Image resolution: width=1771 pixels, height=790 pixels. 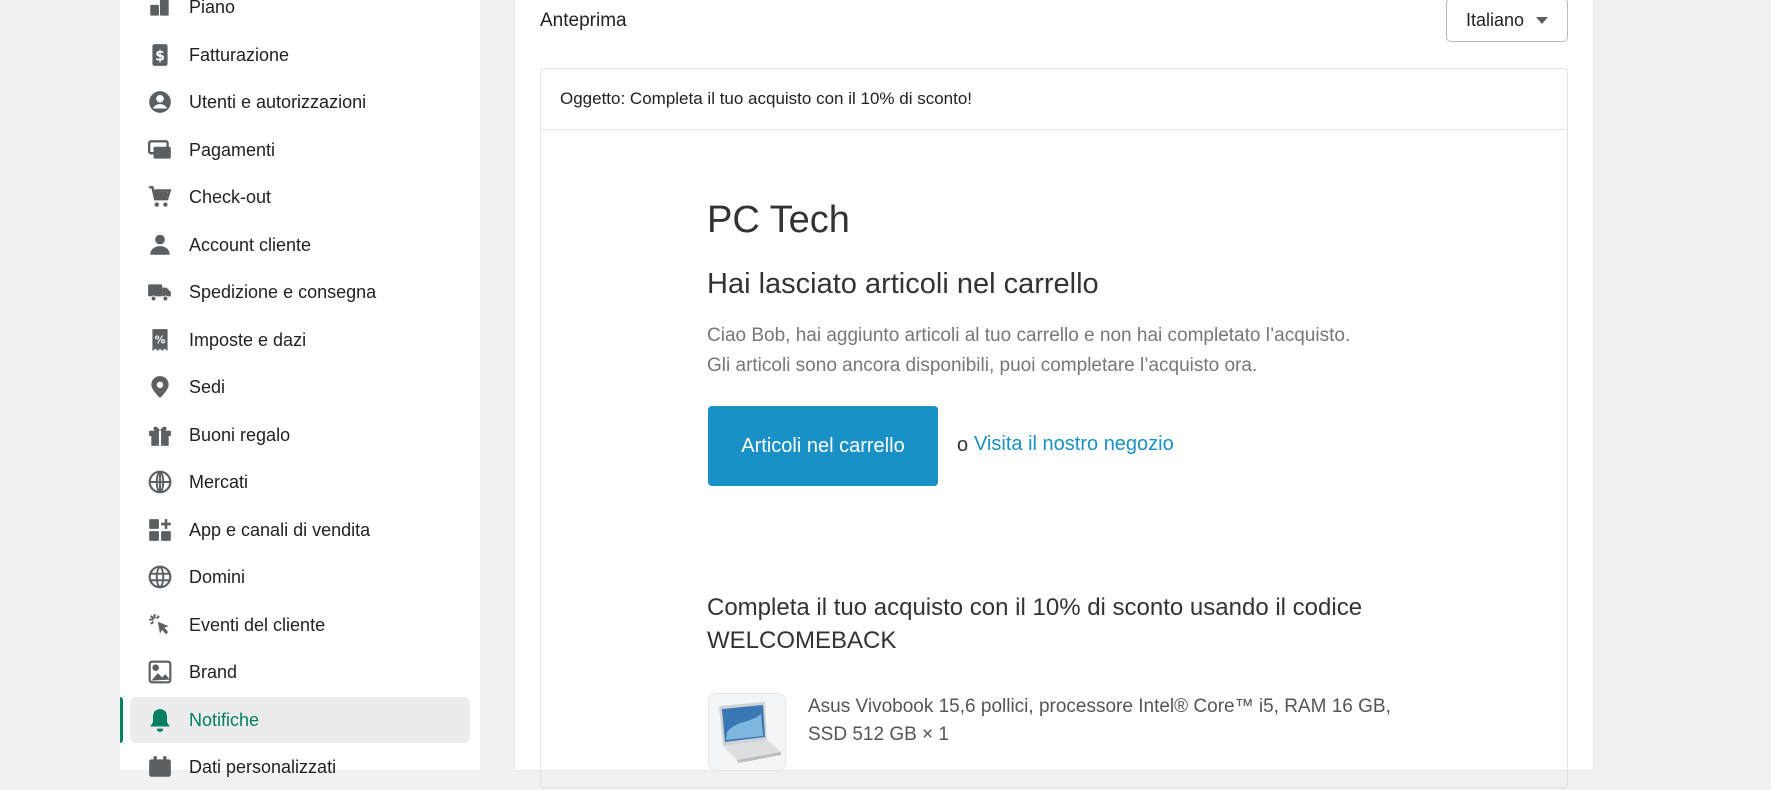 What do you see at coordinates (300, 482) in the screenshot?
I see `sidebar-item-mercati: Mercati` at bounding box center [300, 482].